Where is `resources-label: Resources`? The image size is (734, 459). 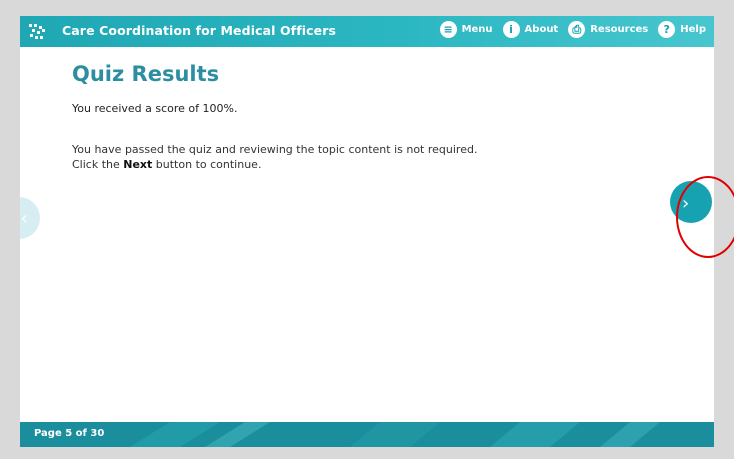 resources-label: Resources is located at coordinates (619, 29).